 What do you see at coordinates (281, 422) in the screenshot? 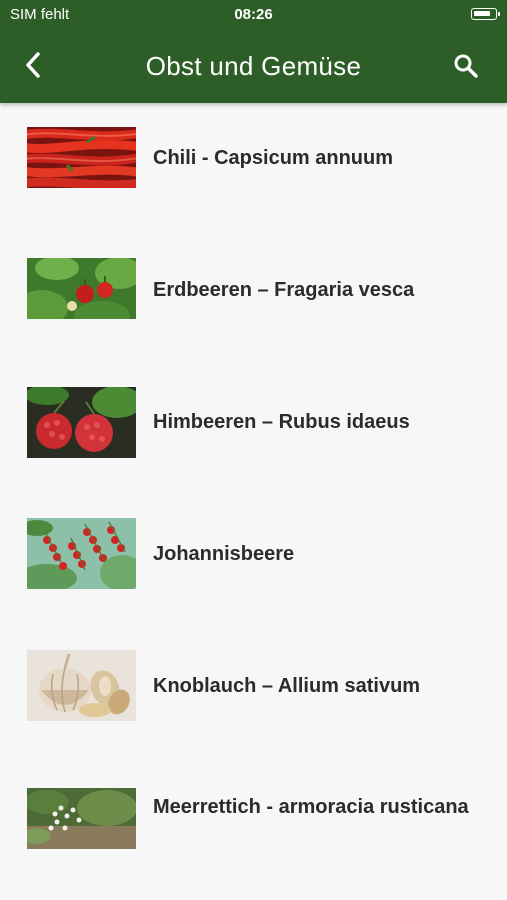
I see `item-label: Himbeeren – Rubus idaeus` at bounding box center [281, 422].